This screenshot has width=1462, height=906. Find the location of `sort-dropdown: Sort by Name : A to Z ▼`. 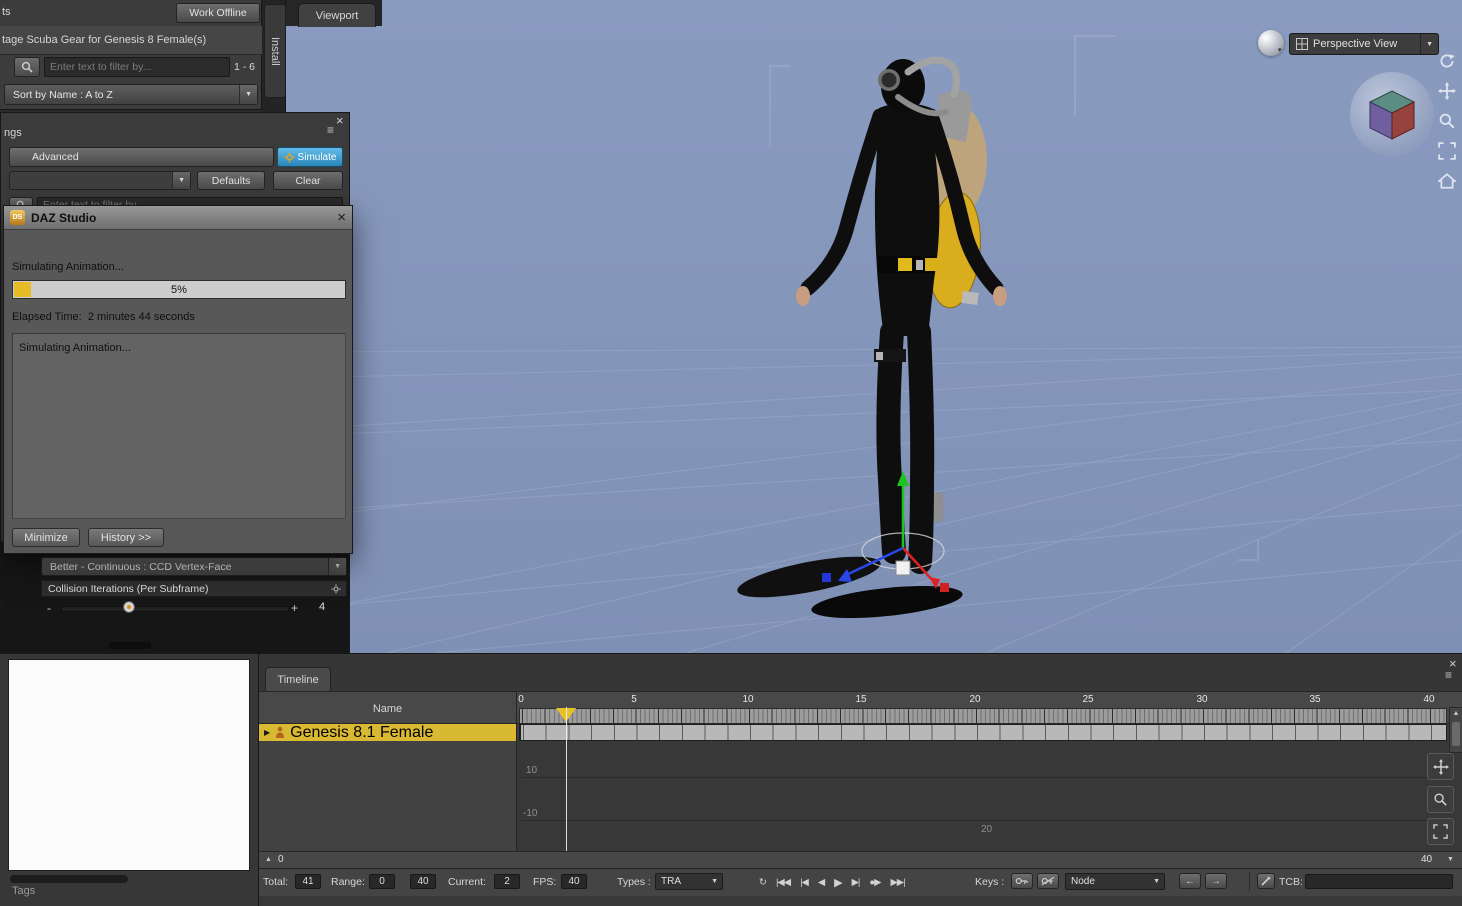

sort-dropdown: Sort by Name : A to Z ▼ is located at coordinates (131, 94).